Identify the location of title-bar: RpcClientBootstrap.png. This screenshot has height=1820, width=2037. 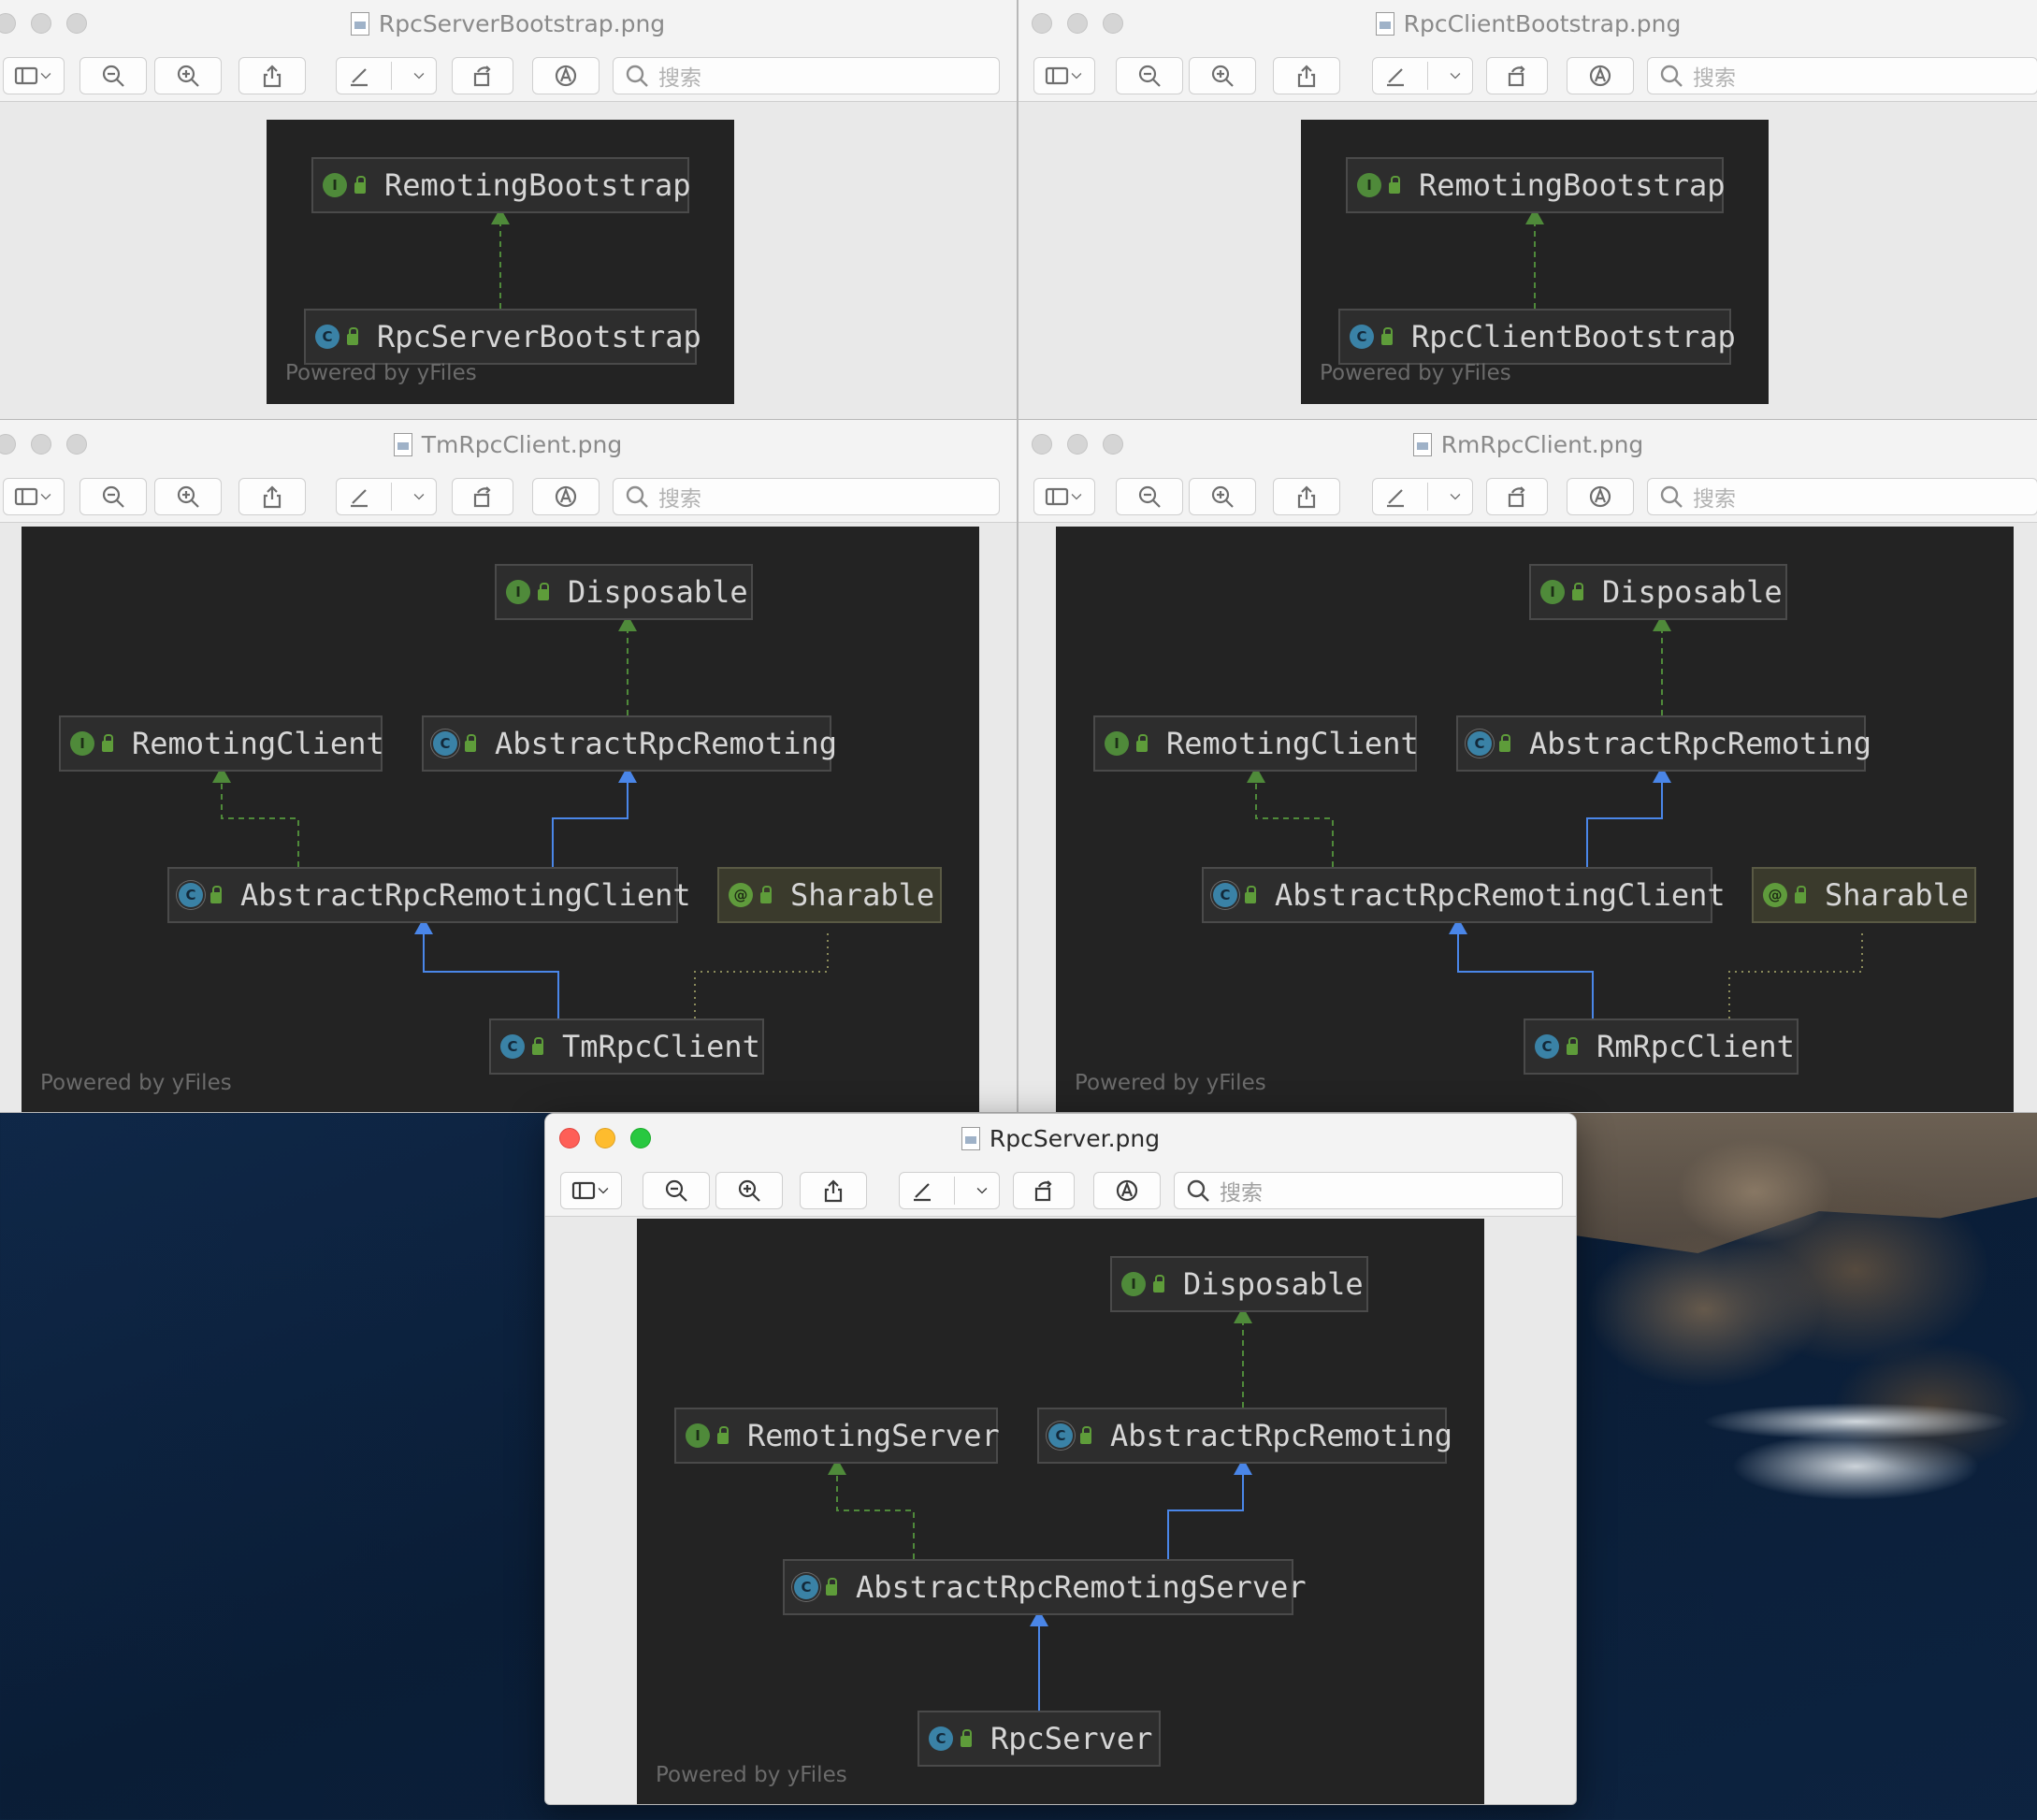
(1527, 24).